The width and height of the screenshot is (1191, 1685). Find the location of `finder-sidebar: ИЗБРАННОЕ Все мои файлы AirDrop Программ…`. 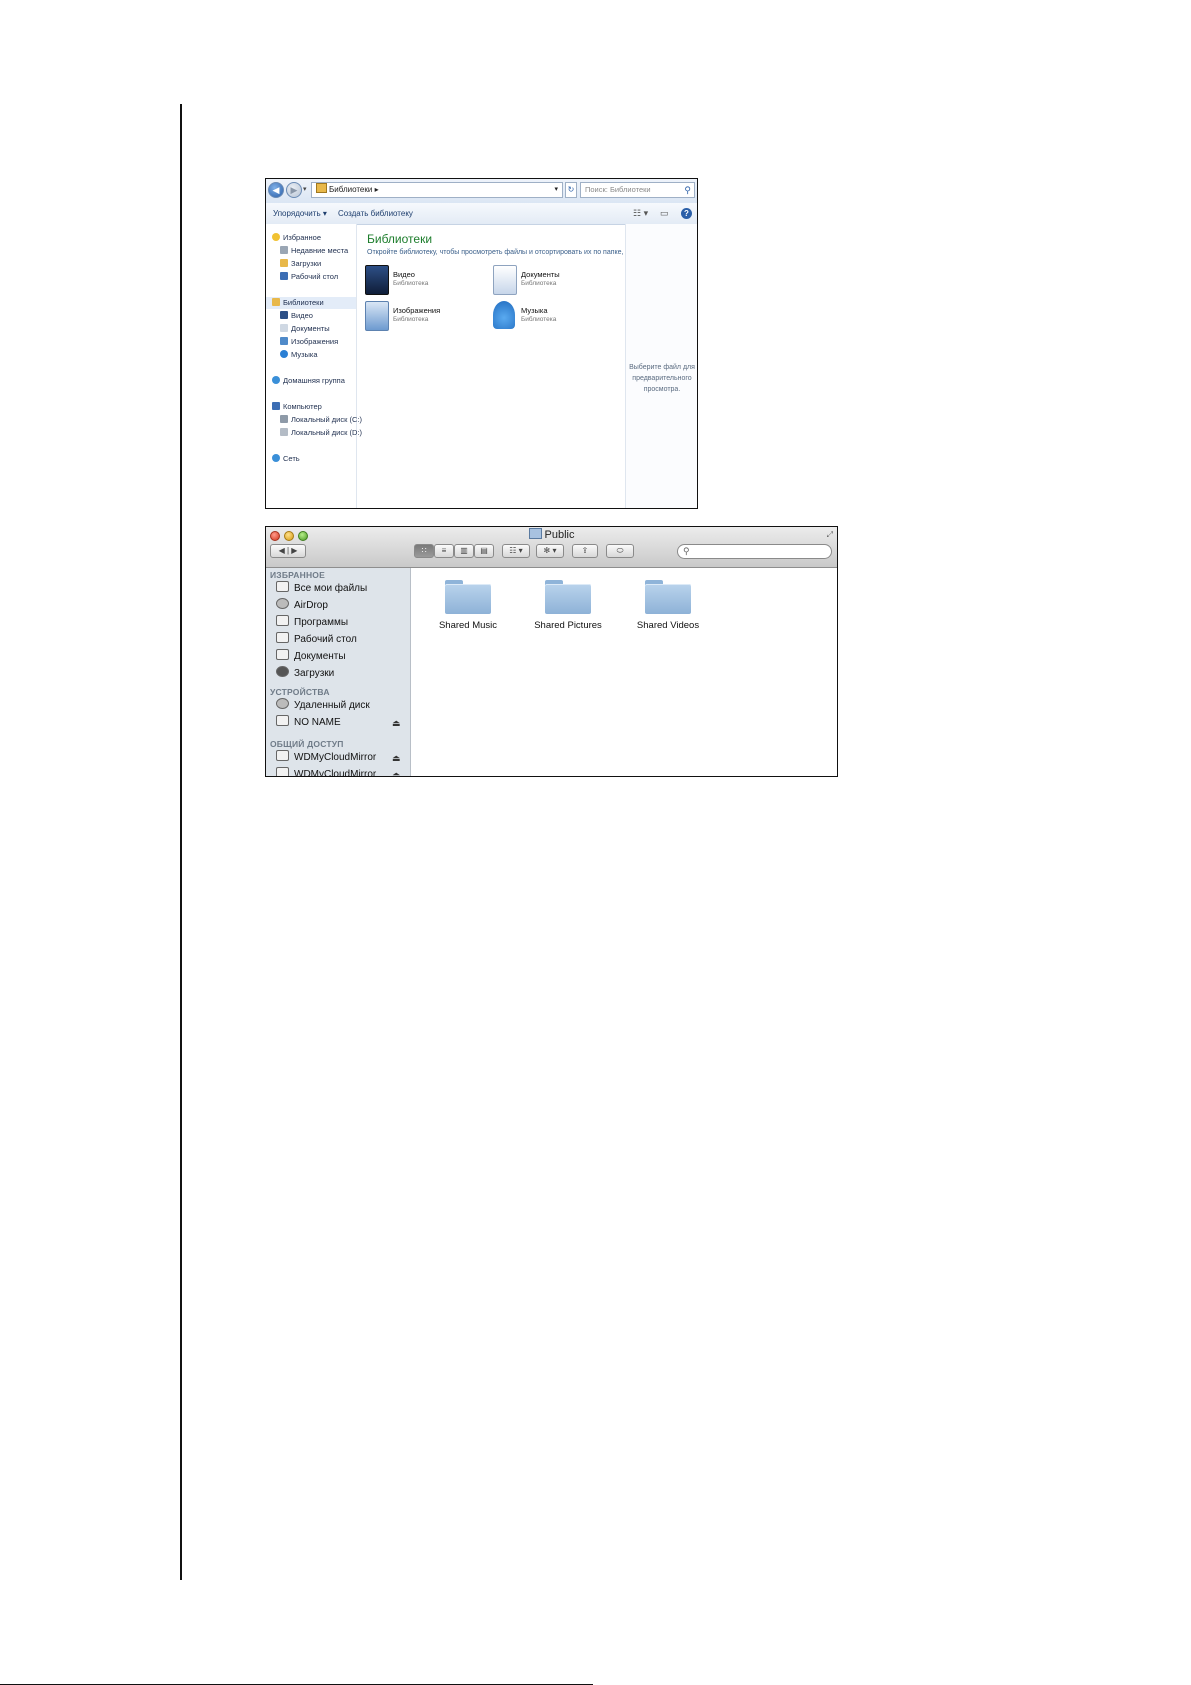

finder-sidebar: ИЗБРАННОЕ Все мои файлы AirDrop Программ… is located at coordinates (338, 672).